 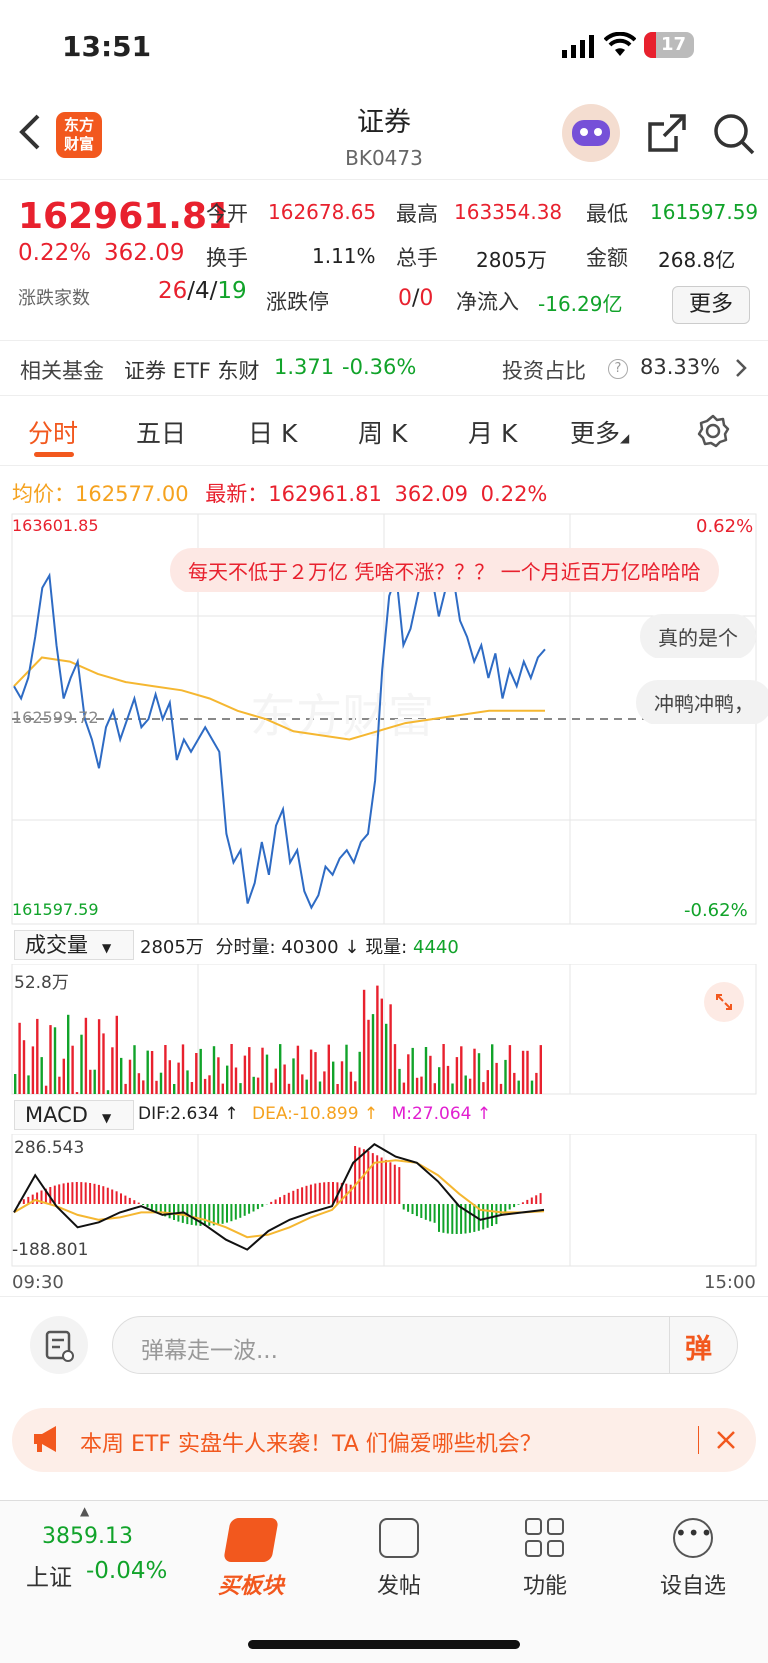 What do you see at coordinates (74, 945) in the screenshot?
I see `volume-indicator-select: 成交量 ▼` at bounding box center [74, 945].